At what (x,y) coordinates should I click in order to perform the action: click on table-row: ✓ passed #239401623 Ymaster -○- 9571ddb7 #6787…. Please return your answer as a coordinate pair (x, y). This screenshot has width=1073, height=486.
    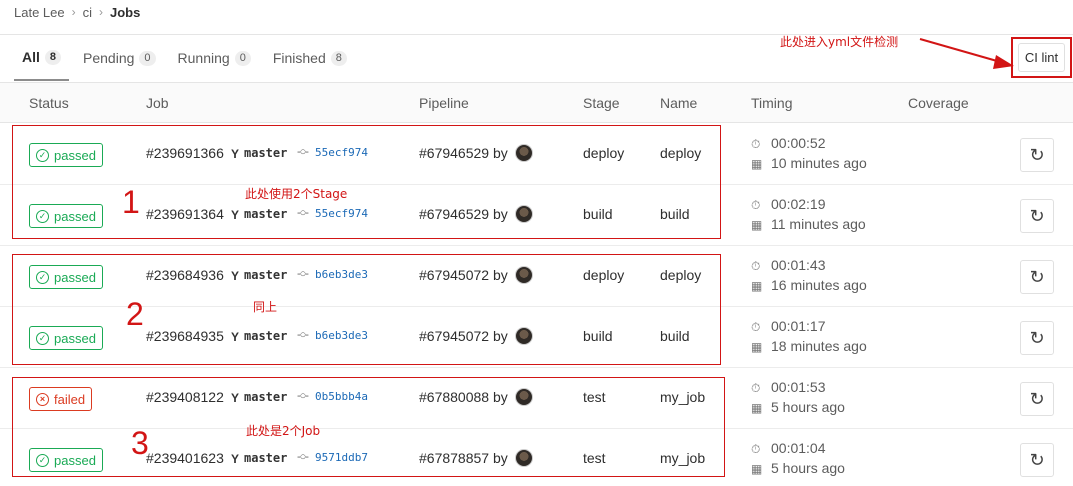
    Looking at the image, I should click on (536, 457).